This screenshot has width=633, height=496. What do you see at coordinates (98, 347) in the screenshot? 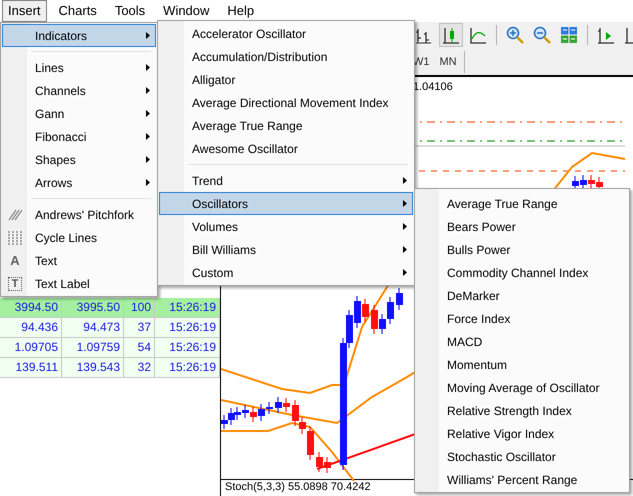
I see `table-cell: 1.09759` at bounding box center [98, 347].